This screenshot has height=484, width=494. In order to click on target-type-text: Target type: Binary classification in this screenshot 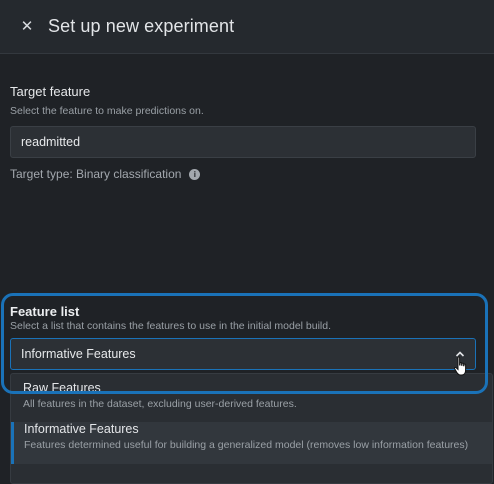, I will do `click(96, 174)`.